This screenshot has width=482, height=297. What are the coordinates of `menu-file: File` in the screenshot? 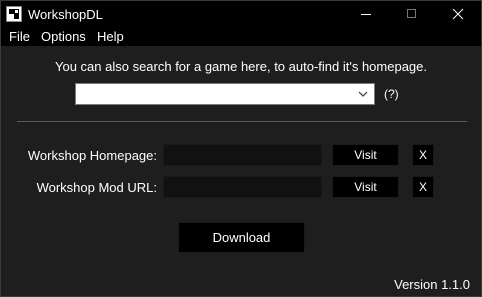 It's located at (19, 36).